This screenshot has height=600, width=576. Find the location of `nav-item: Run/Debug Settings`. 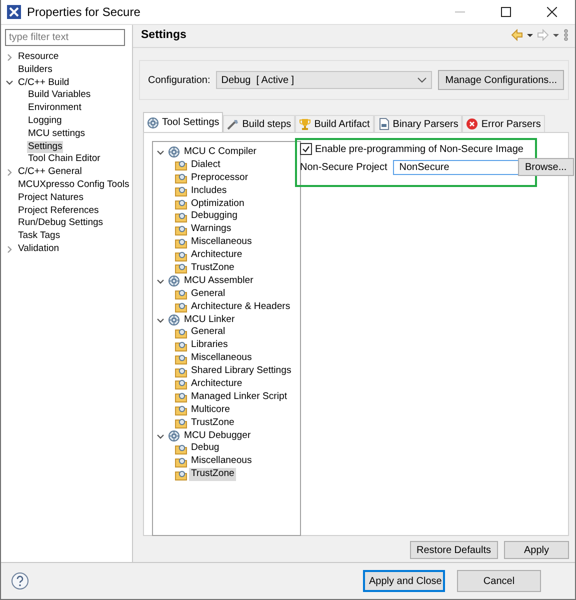

nav-item: Run/Debug Settings is located at coordinates (60, 223).